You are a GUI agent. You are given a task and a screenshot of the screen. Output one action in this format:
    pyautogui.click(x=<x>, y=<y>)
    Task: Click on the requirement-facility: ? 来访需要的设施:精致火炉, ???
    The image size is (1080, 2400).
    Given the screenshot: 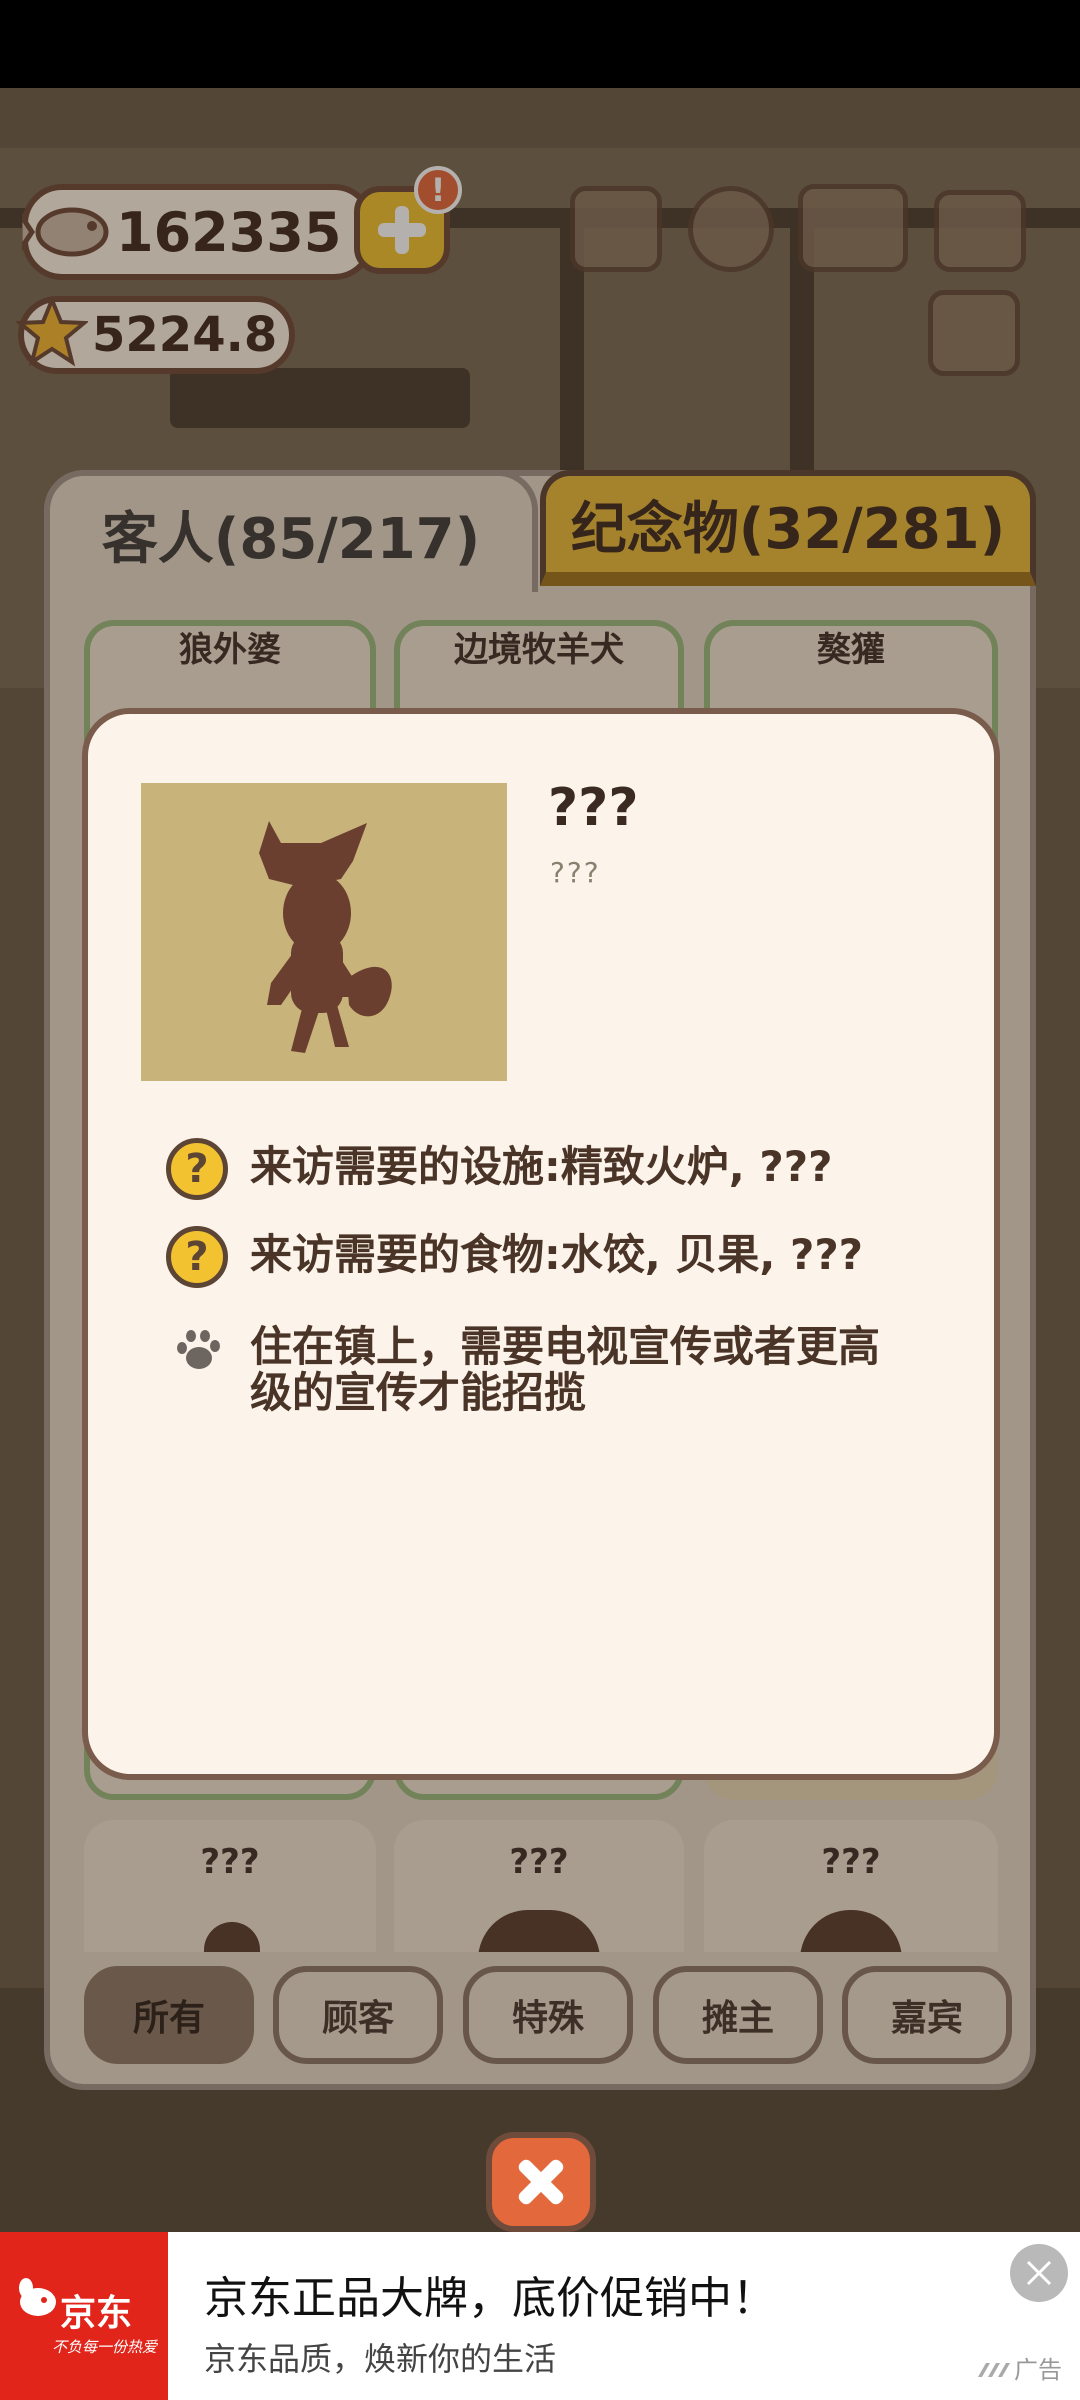 What is the action you would take?
    pyautogui.click(x=499, y=1169)
    